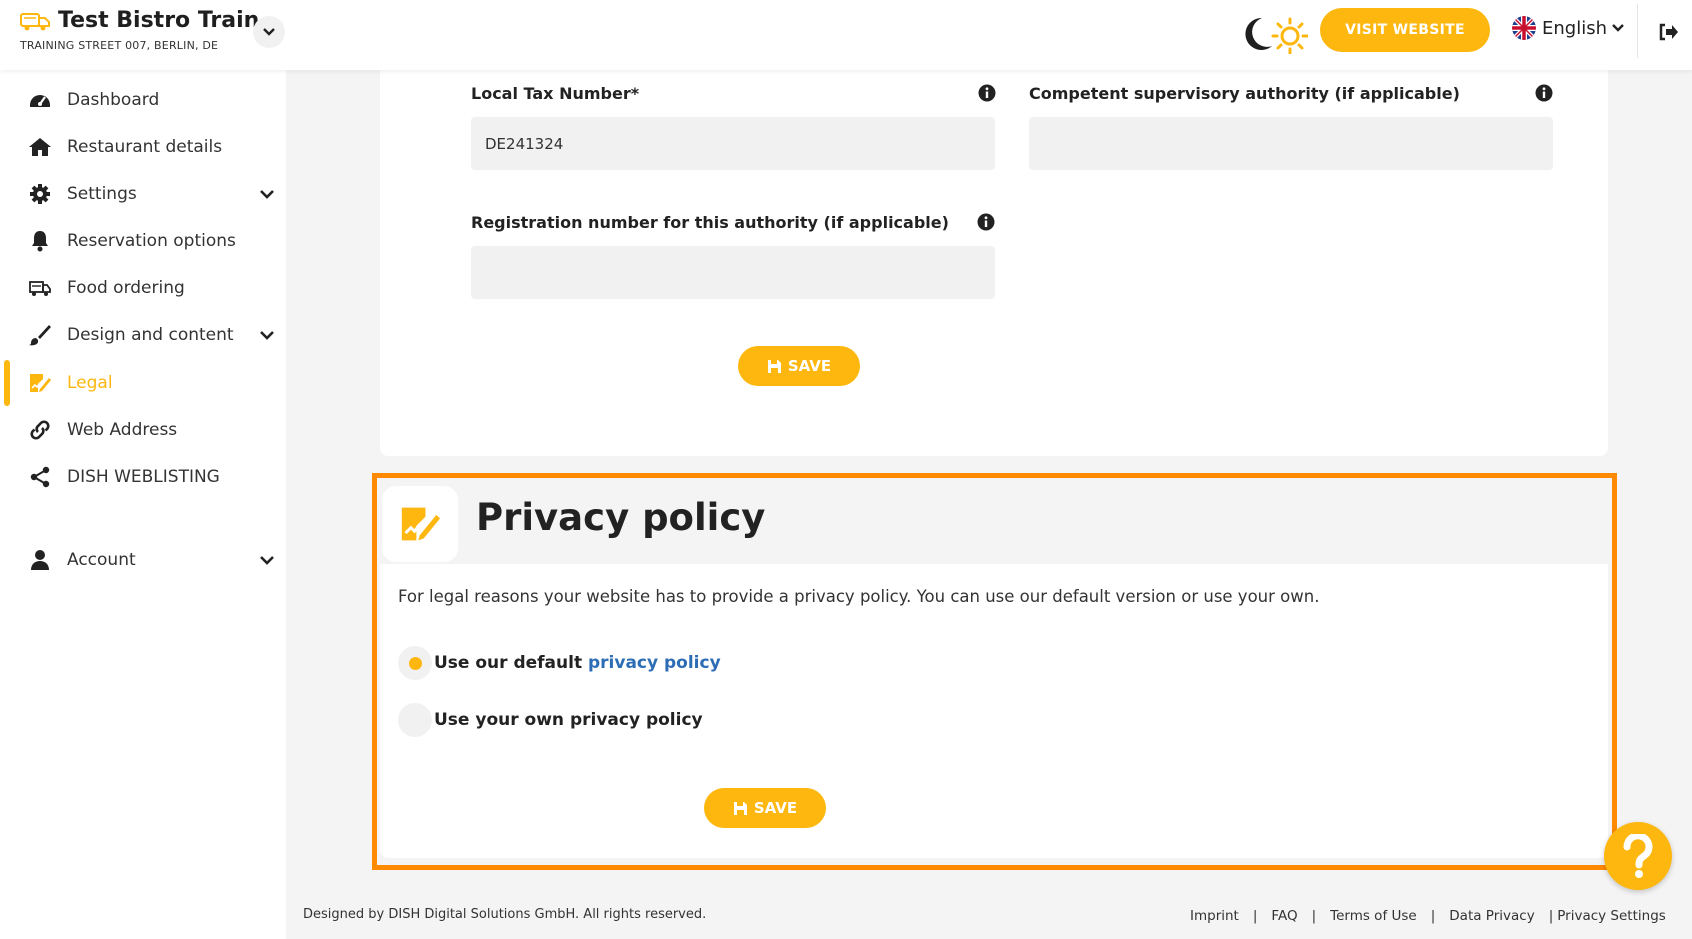 This screenshot has height=939, width=1692. What do you see at coordinates (35, 21) in the screenshot?
I see `food-truck-icon` at bounding box center [35, 21].